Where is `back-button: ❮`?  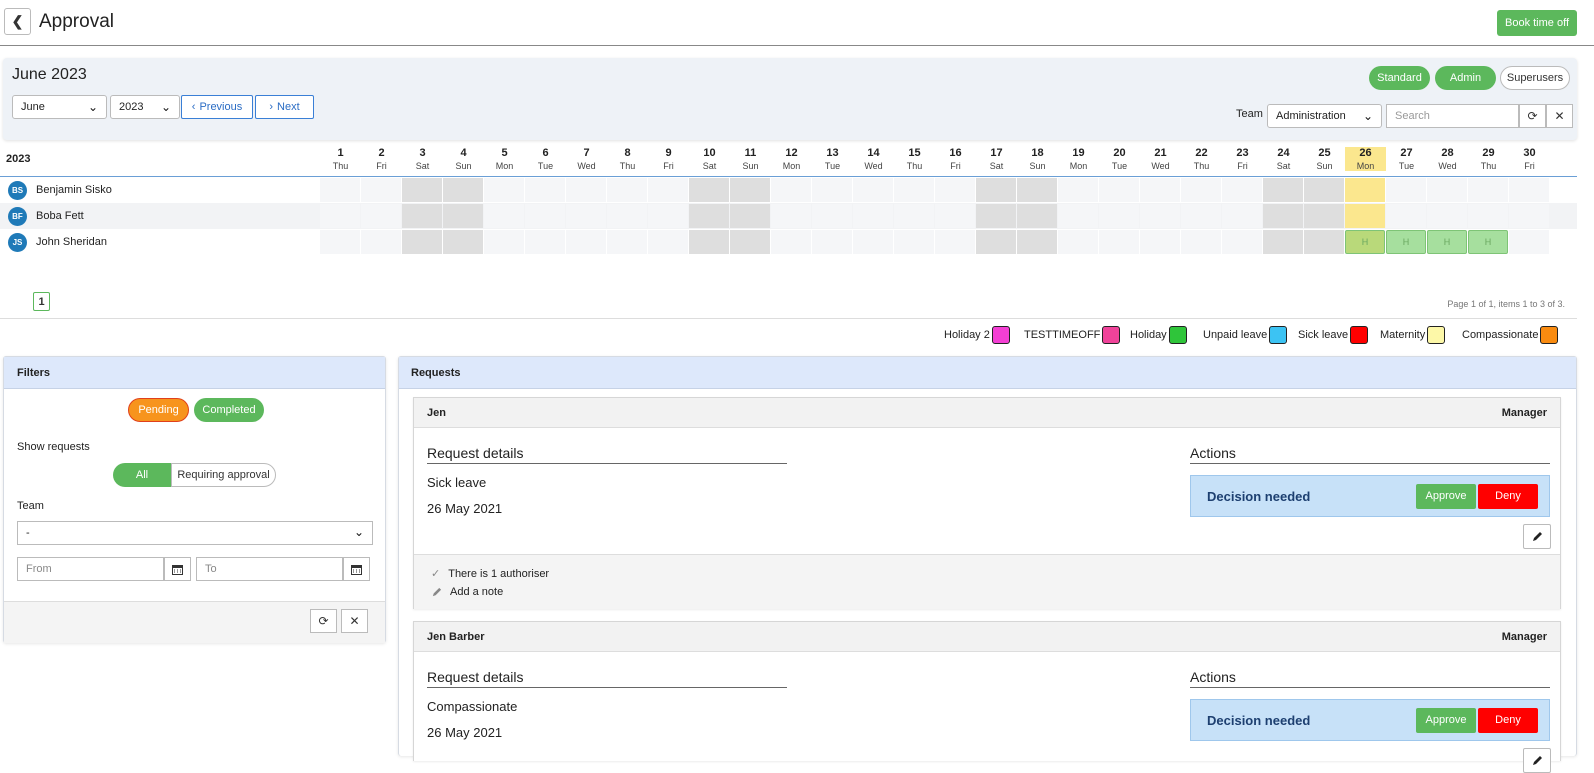 back-button: ❮ is located at coordinates (17, 21).